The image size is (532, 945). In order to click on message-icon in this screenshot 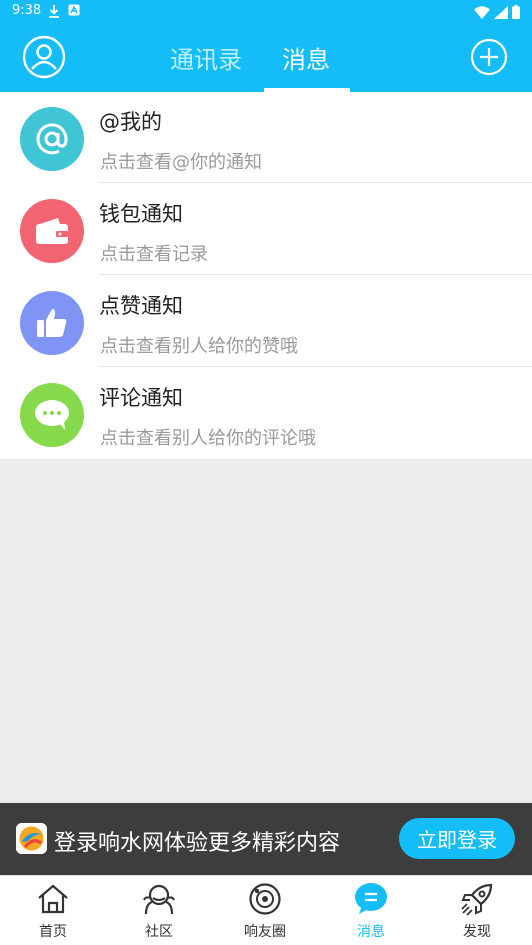, I will do `click(371, 898)`.